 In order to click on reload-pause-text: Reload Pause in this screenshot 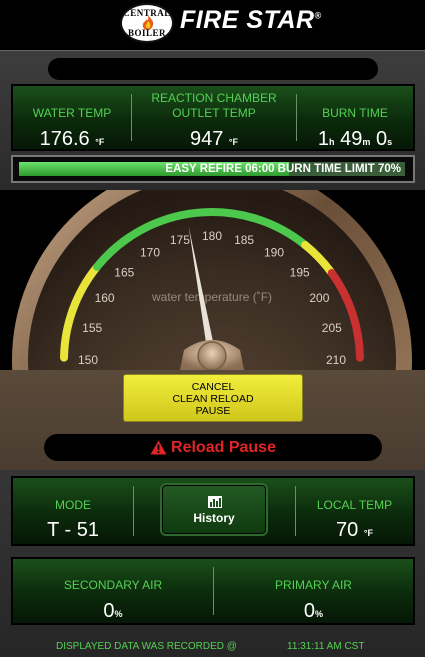, I will do `click(223, 447)`.